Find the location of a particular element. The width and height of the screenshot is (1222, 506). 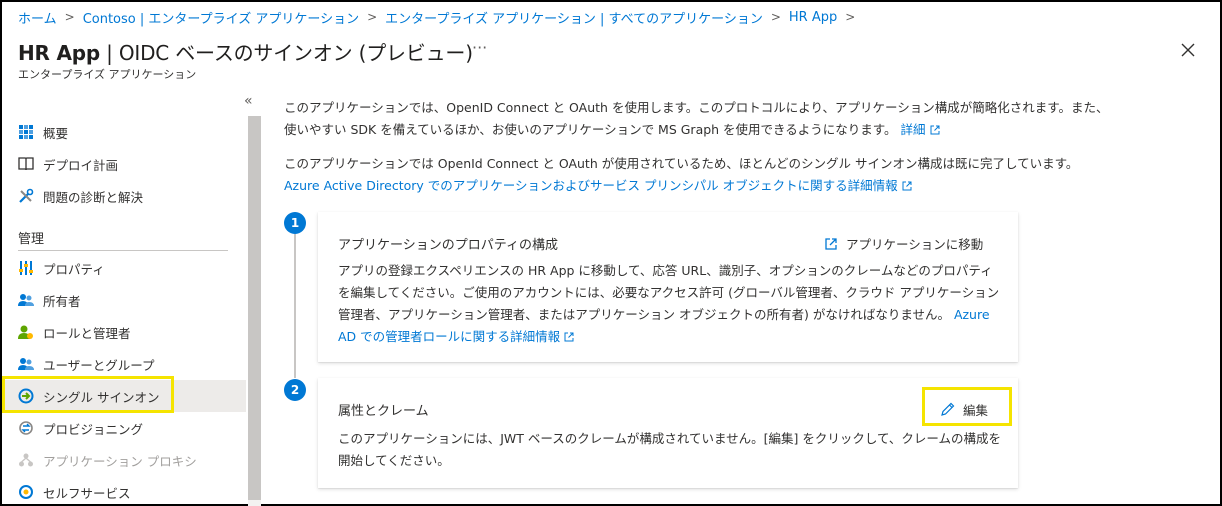

breadcrumb-contoso: Contoso | エンタープライズ アプリケーション is located at coordinates (221, 17).